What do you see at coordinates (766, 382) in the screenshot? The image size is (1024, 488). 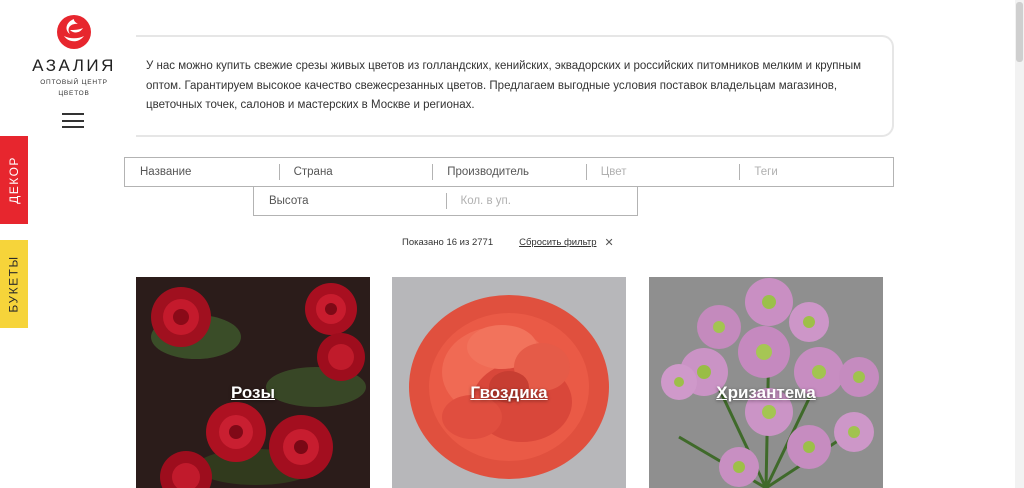 I see `category-card-chrysanthemum: Хризантема` at bounding box center [766, 382].